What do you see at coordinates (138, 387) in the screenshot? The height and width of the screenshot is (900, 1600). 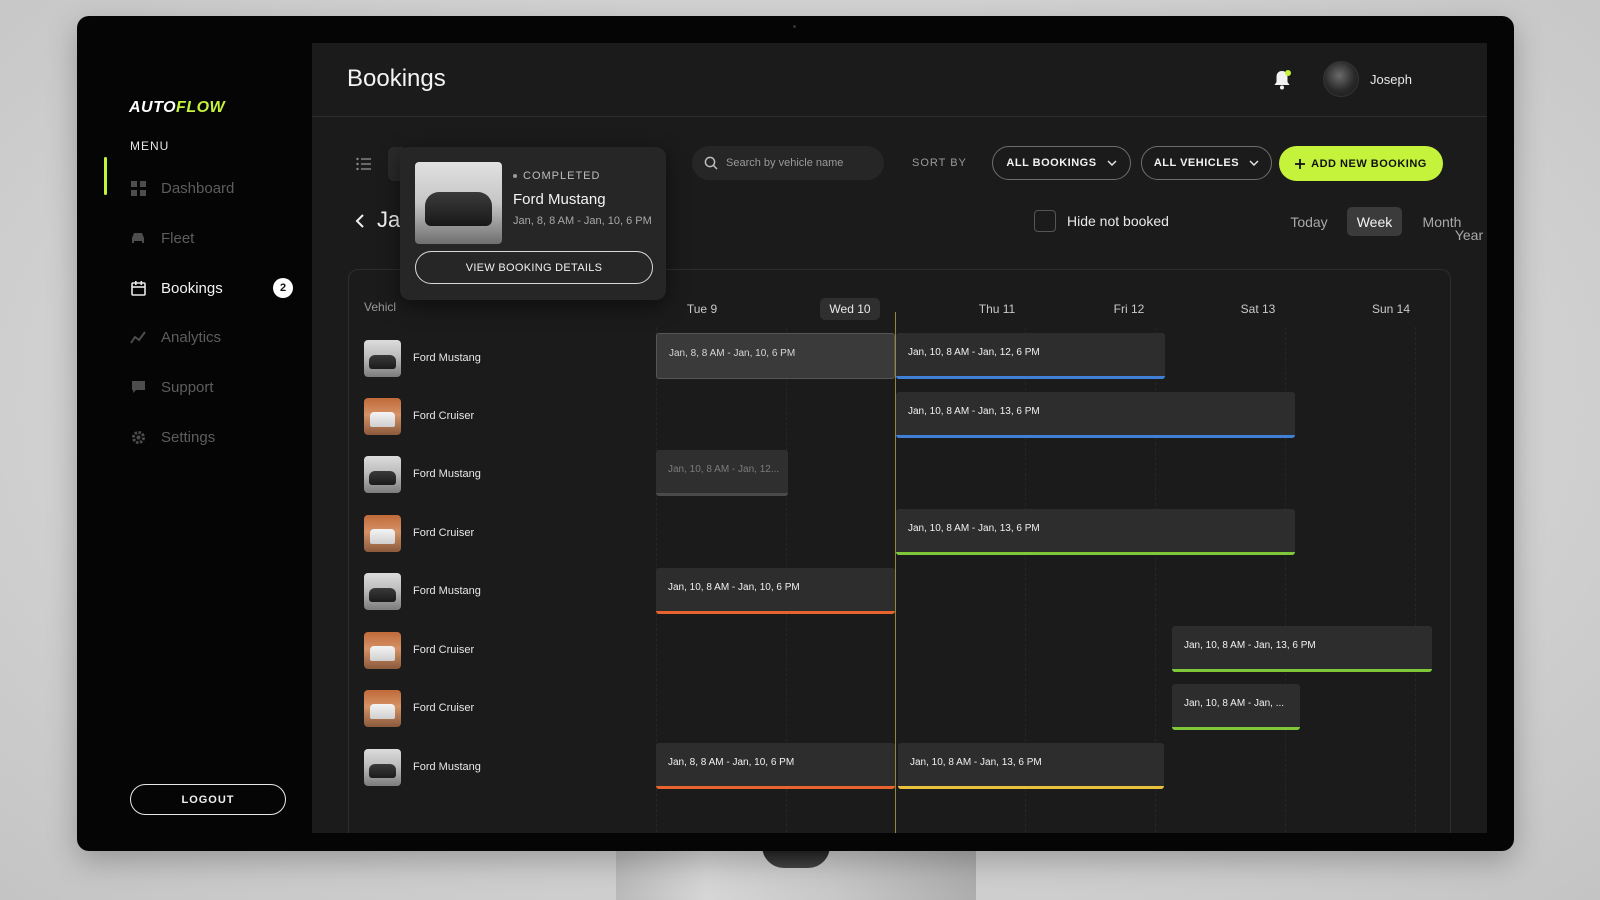 I see `chat-icon` at bounding box center [138, 387].